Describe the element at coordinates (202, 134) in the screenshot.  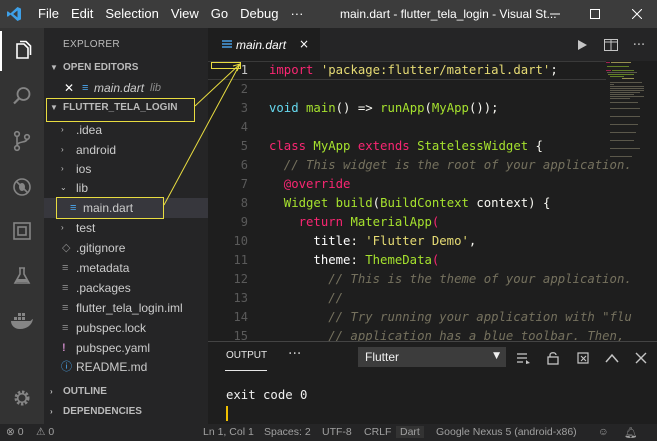
I see `annotation-arrows` at that location.